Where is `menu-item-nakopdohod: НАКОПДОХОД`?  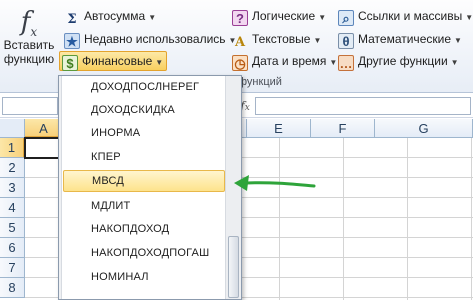
menu-item-nakopdohod: НАКОПДОХОД is located at coordinates (144, 229).